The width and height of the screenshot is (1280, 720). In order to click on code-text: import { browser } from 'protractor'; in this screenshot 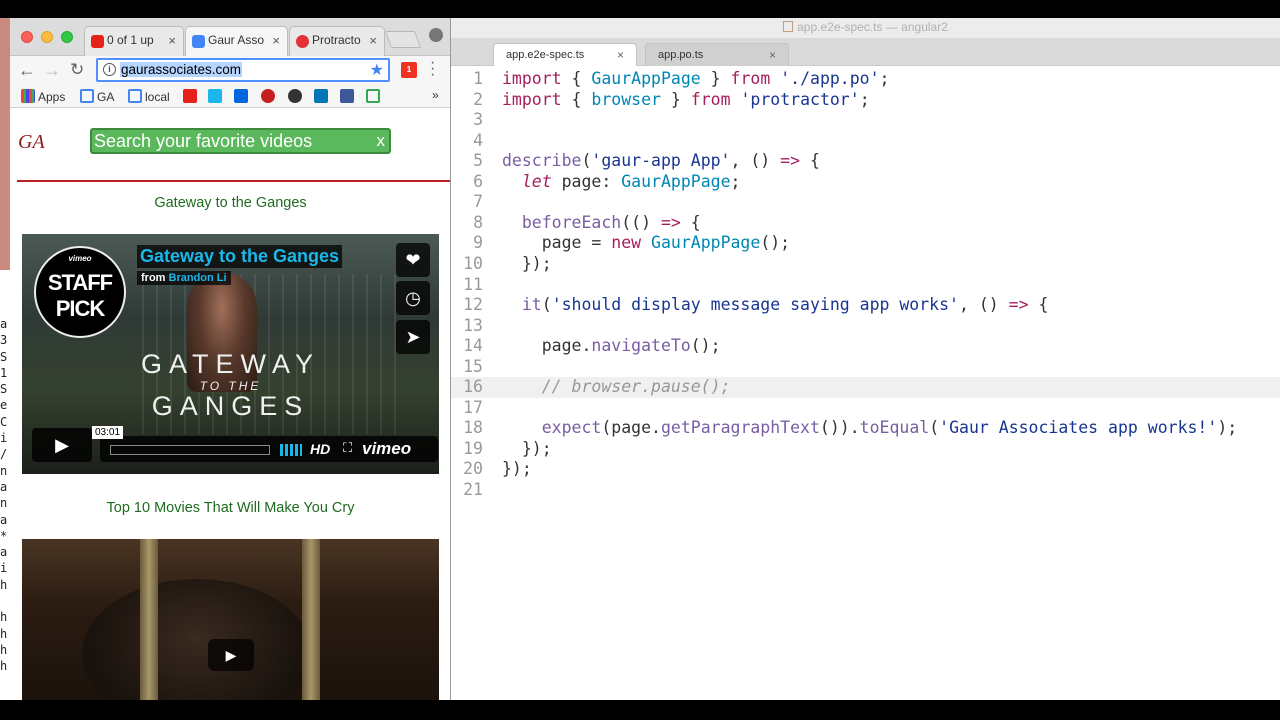, I will do `click(686, 99)`.